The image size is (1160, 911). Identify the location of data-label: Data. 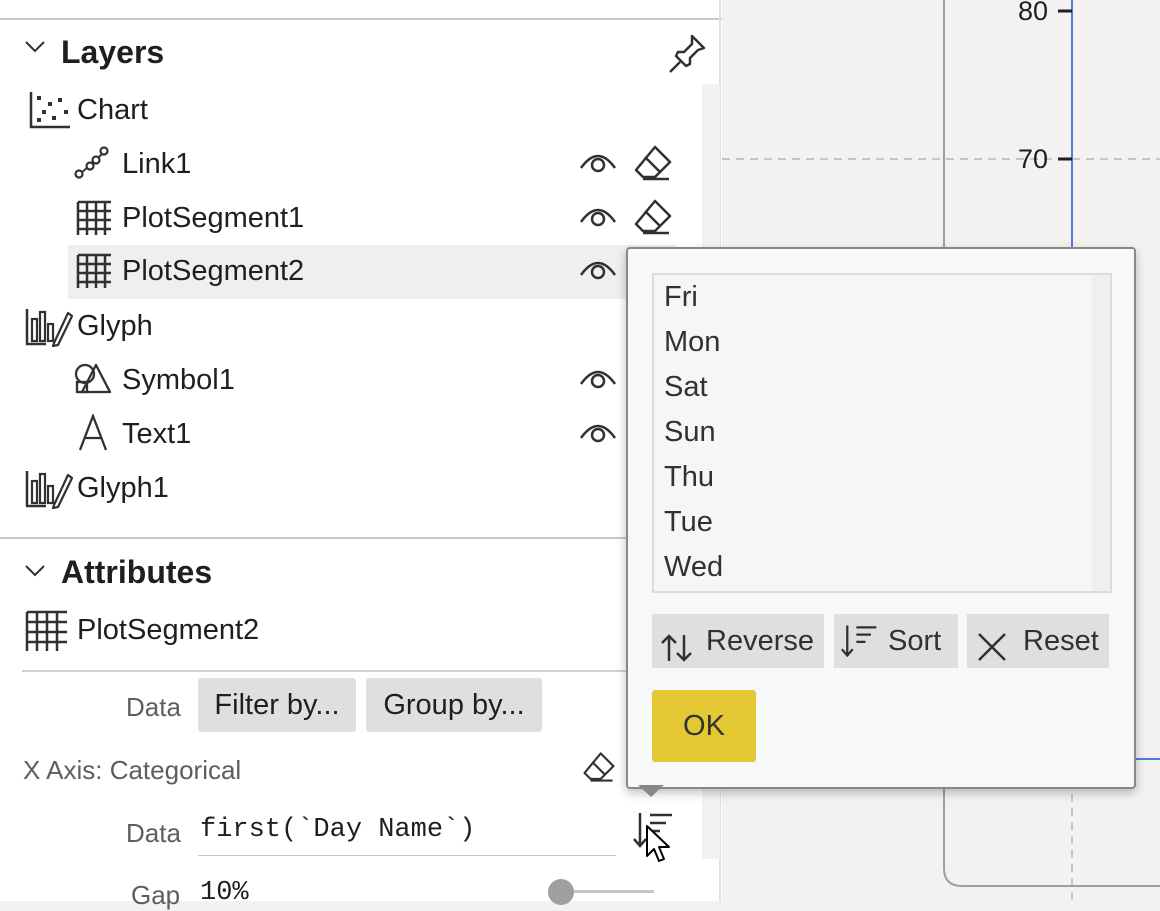
(153, 707).